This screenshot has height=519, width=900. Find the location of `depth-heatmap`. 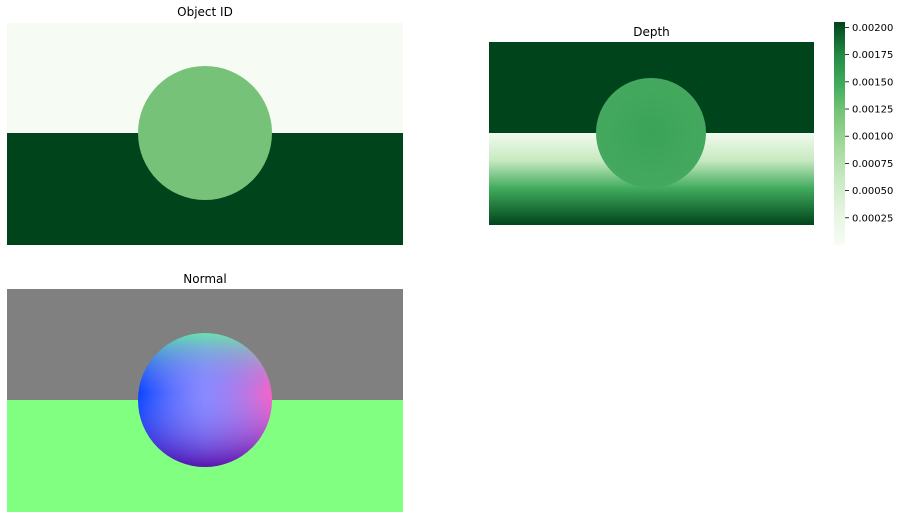

depth-heatmap is located at coordinates (651, 133).